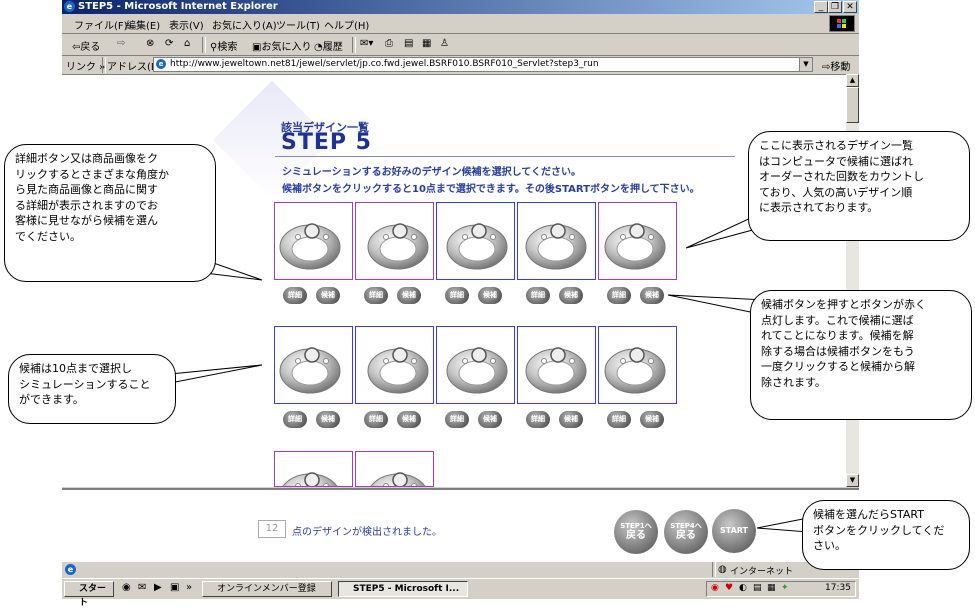  I want to click on callout-detail-line: 詳細ボタン又は商品画像をク, so click(86, 158).